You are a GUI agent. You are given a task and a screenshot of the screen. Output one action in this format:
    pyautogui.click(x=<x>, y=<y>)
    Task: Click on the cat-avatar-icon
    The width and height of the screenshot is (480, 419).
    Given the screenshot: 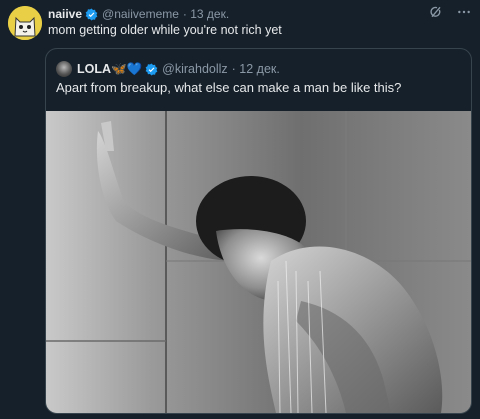 What is the action you would take?
    pyautogui.click(x=25, y=23)
    